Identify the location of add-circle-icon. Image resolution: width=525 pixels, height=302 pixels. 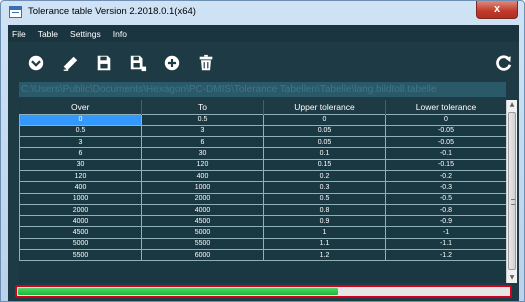
(172, 63).